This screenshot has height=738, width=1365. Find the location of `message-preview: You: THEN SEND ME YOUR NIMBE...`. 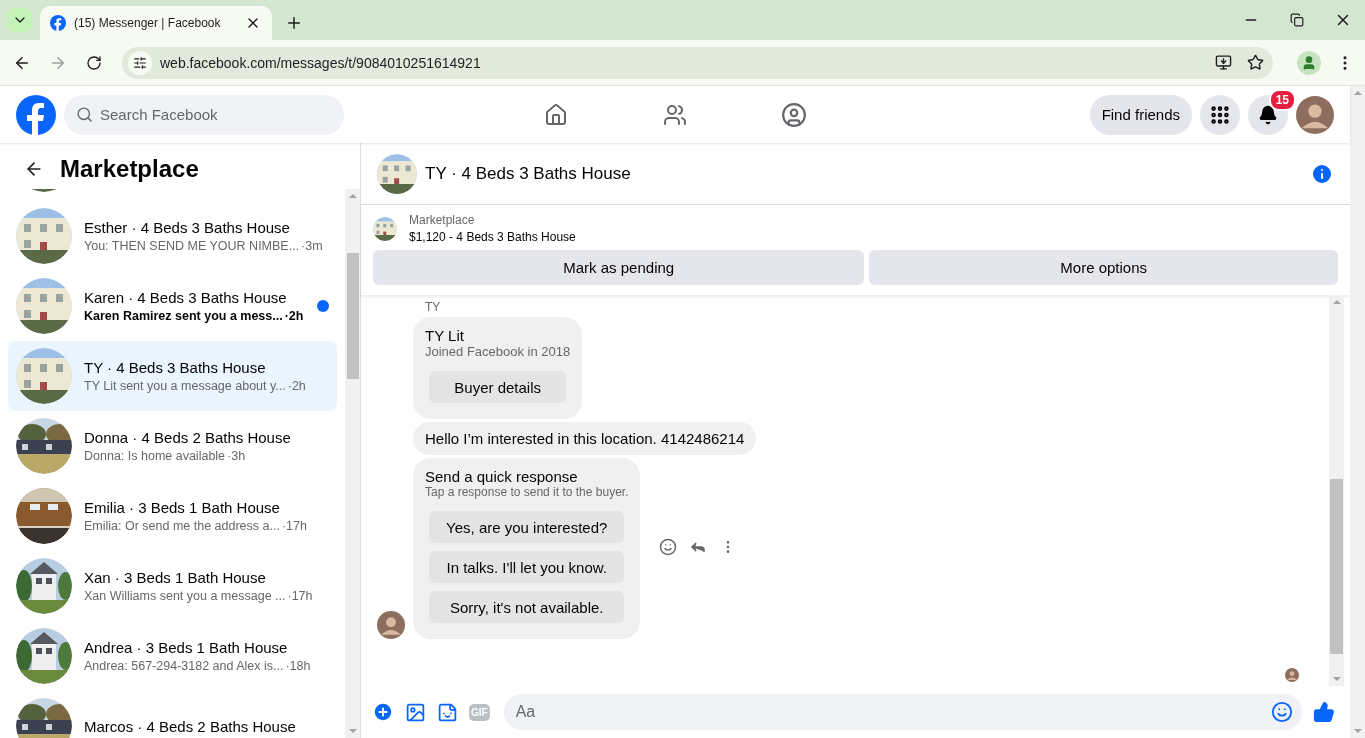

message-preview: You: THEN SEND ME YOUR NIMBE... is located at coordinates (192, 246).